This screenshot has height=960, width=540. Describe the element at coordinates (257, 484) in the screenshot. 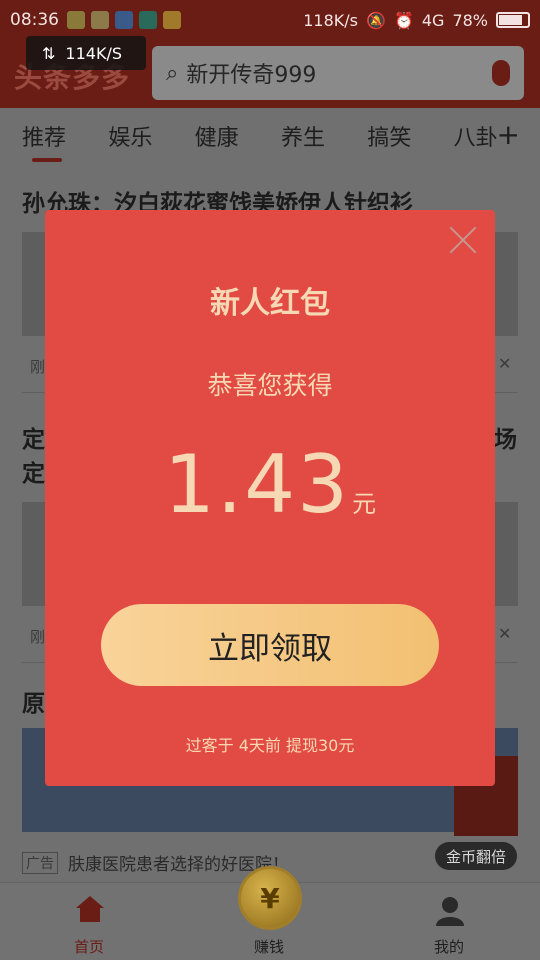

I see `amount-value: 1.43` at that location.